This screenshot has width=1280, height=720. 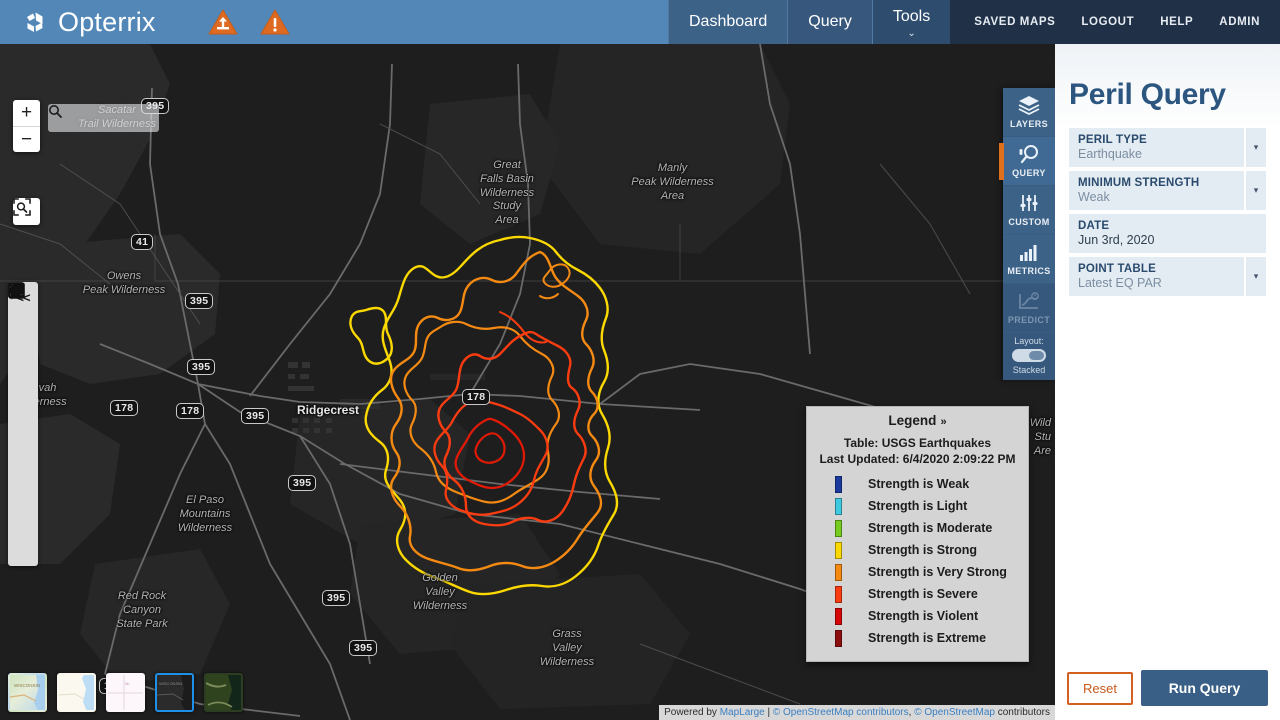 What do you see at coordinates (26, 113) in the screenshot?
I see `zoom-in-button: +` at bounding box center [26, 113].